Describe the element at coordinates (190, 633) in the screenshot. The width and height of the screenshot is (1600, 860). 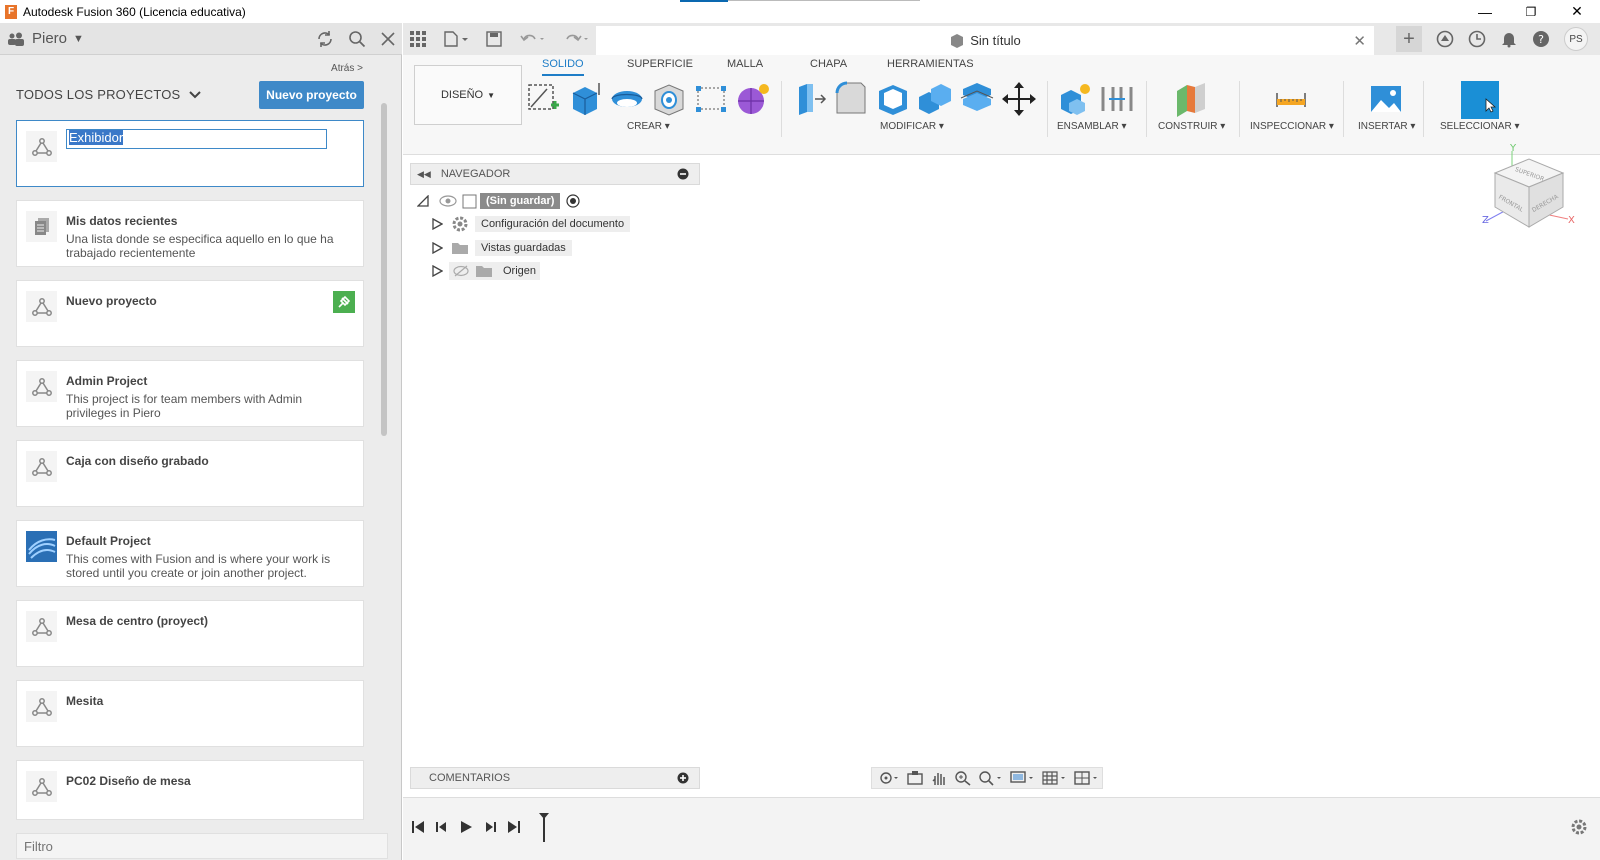
I see `project-card: Mesa de centro (proyect)` at that location.